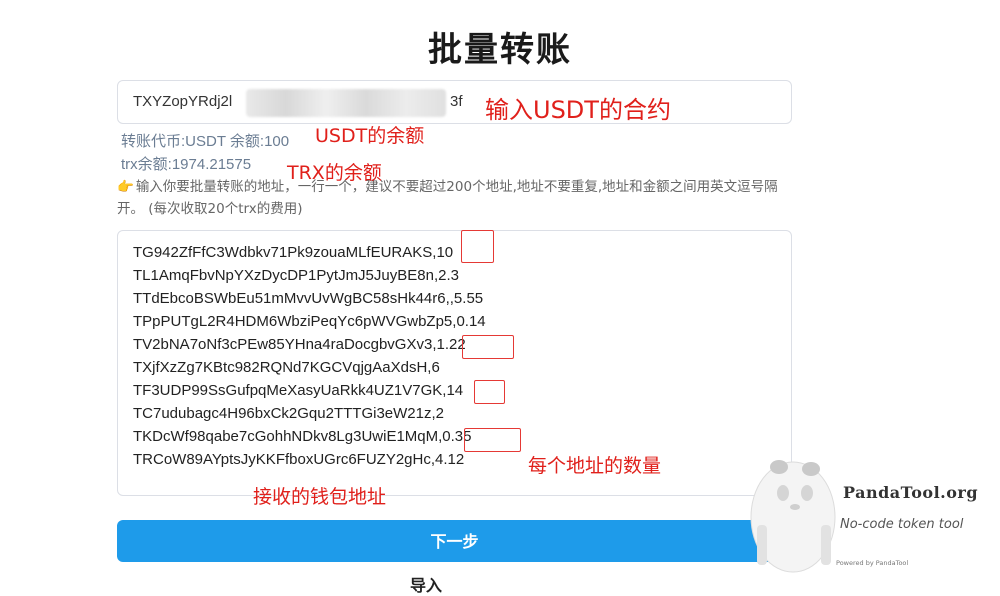  What do you see at coordinates (454, 541) in the screenshot?
I see `next-button: 下一步` at bounding box center [454, 541].